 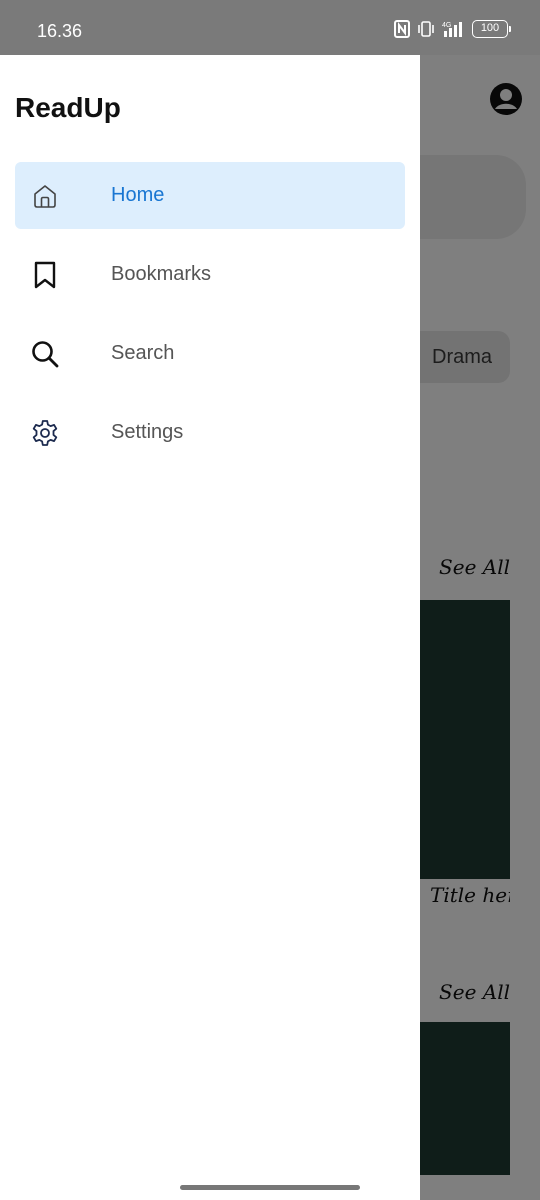 I want to click on nav-item-settings: Settings, so click(x=210, y=432).